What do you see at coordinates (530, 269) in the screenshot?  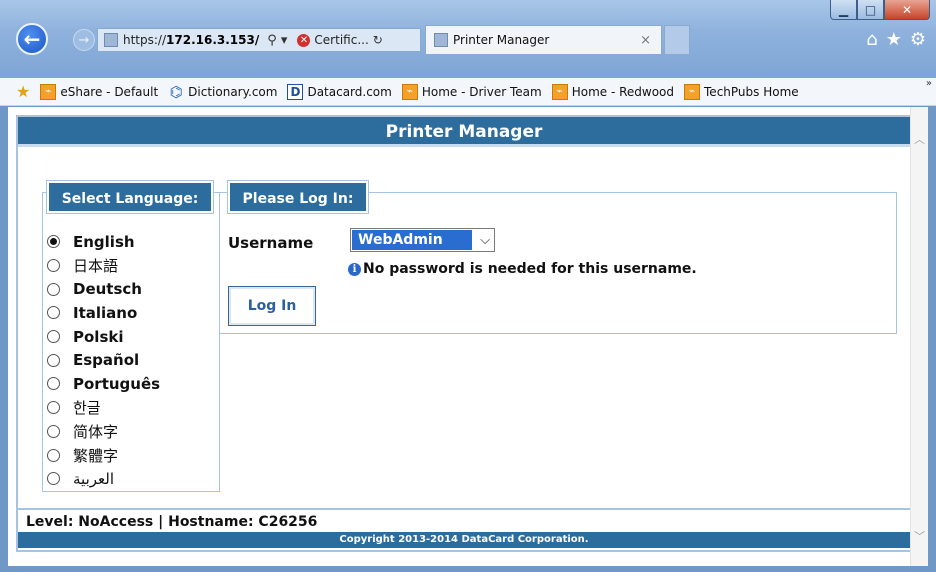 I see `info-text: No password is needed for this username.` at bounding box center [530, 269].